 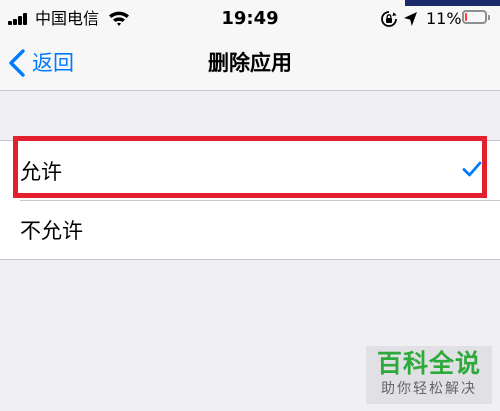 I want to click on navigation-bar: 返回 删除应用, so click(x=250, y=64).